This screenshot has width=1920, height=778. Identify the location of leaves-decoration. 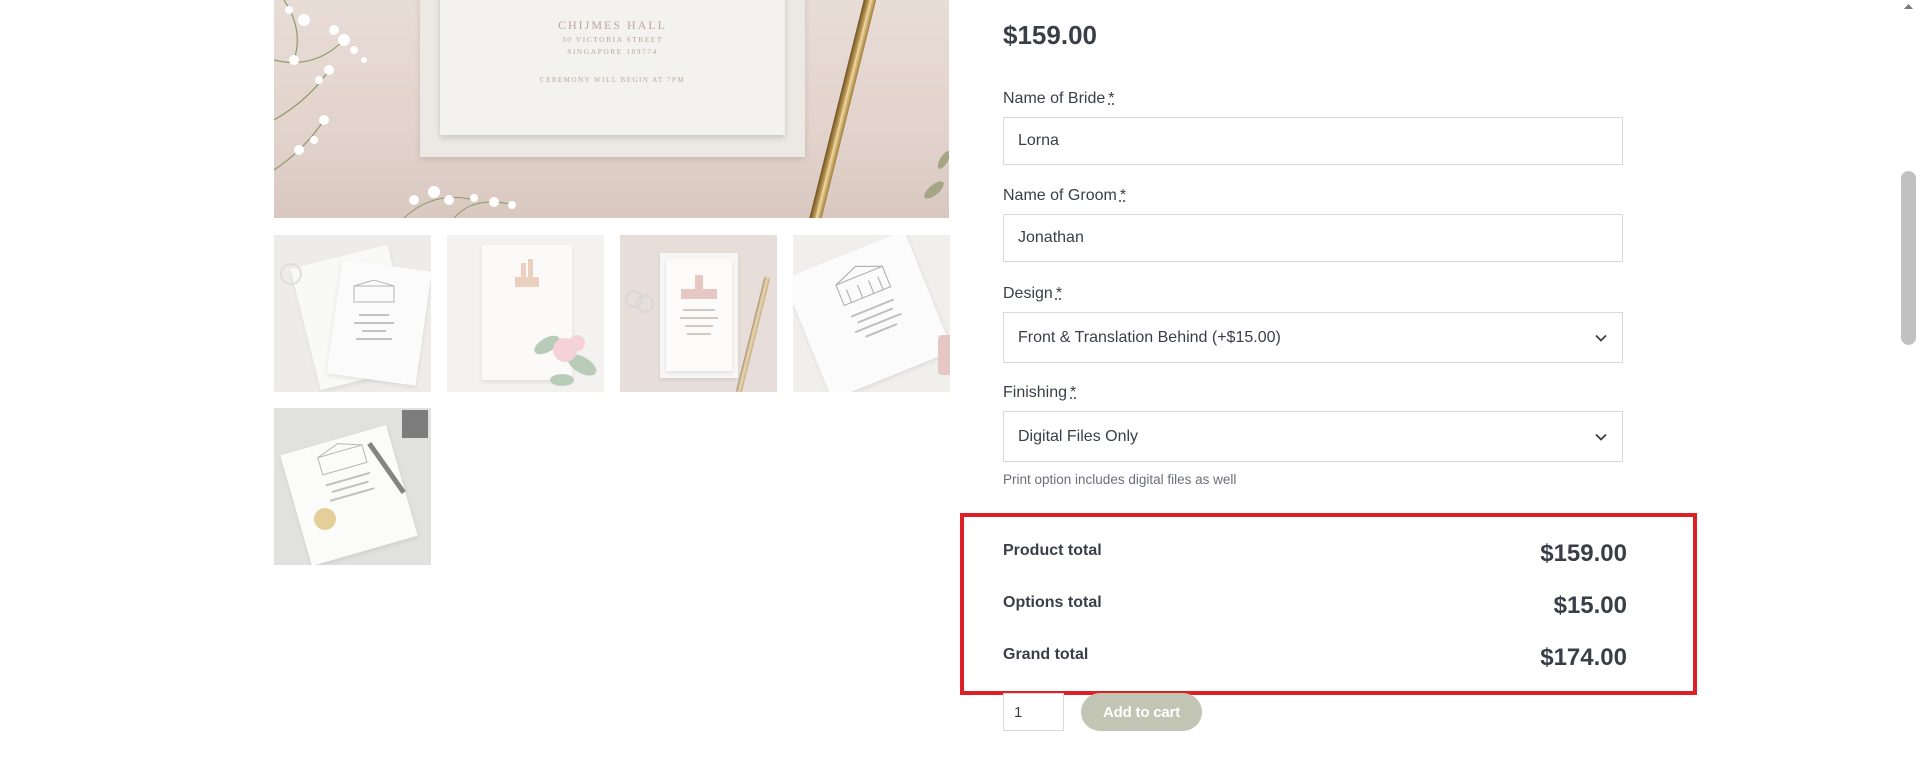
(936, 175).